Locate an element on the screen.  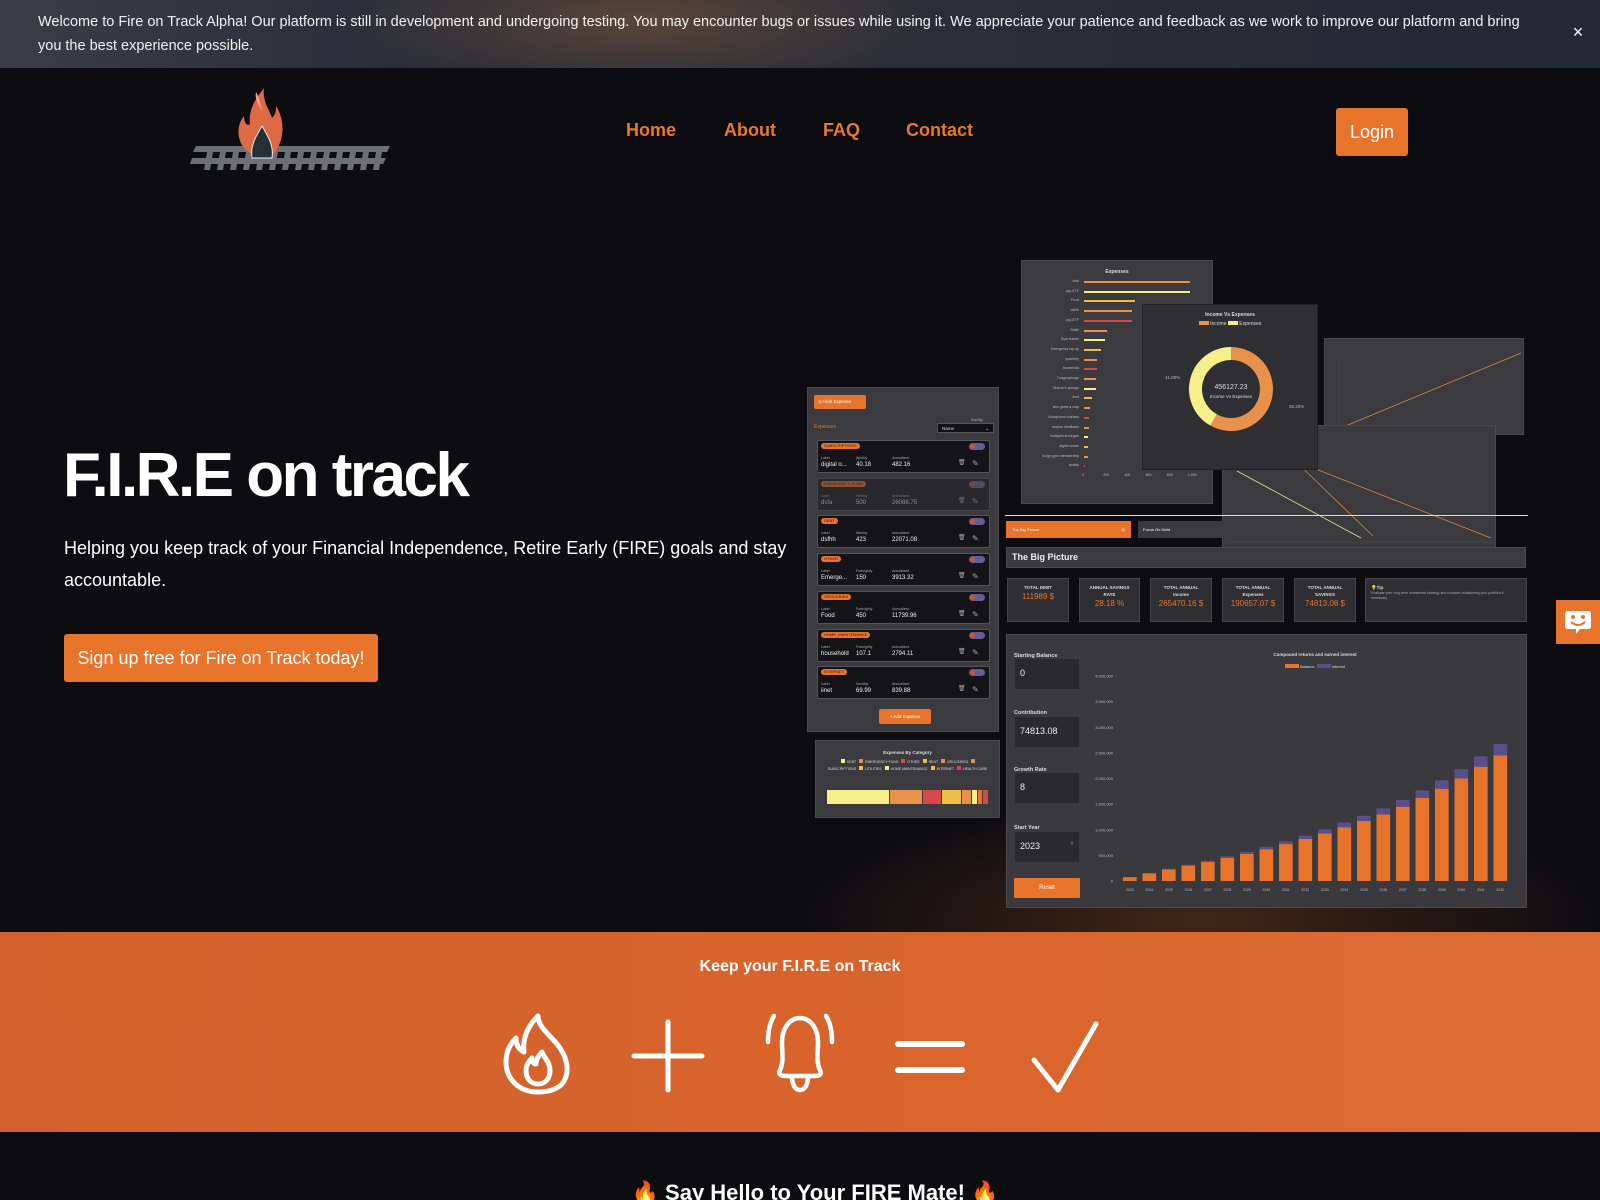
frequency: Monthly is located at coordinates (862, 684).